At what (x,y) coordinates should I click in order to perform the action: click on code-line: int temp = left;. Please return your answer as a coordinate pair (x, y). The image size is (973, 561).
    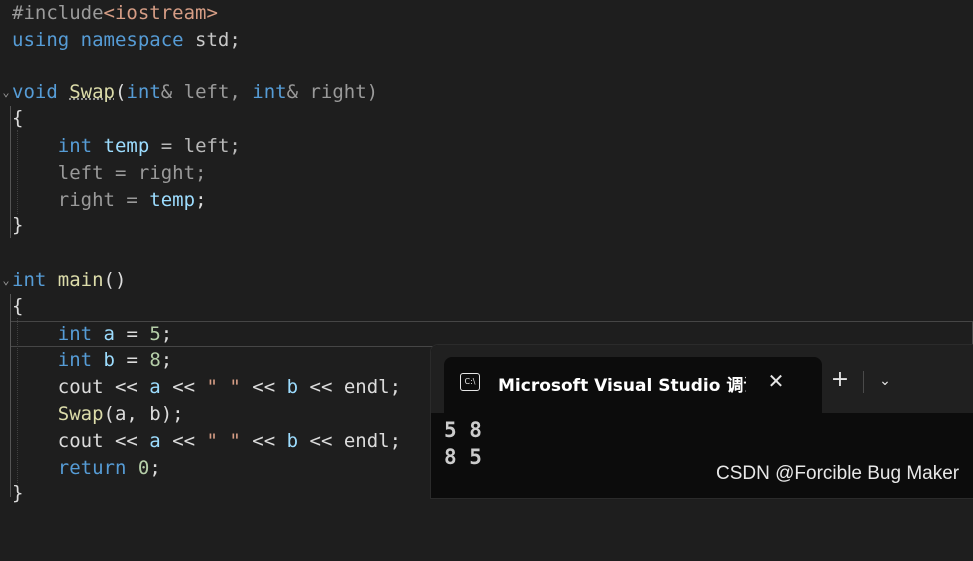
    Looking at the image, I should click on (120, 146).